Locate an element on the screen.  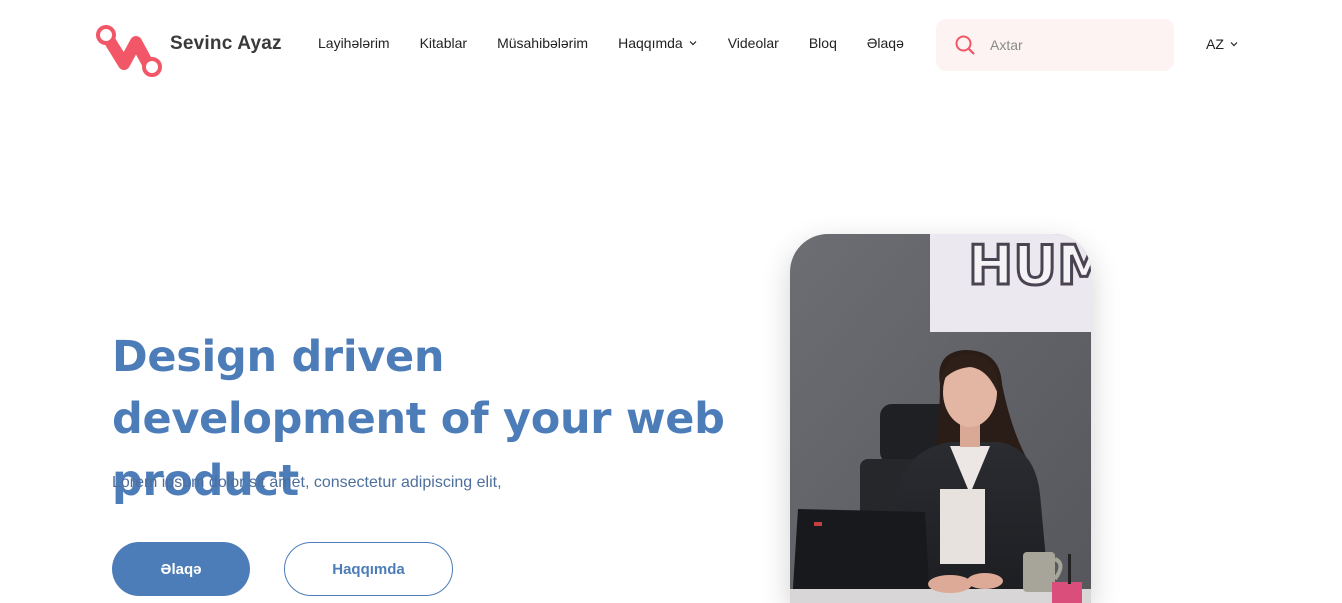
nav-item-books: Kitablar is located at coordinates (443, 43).